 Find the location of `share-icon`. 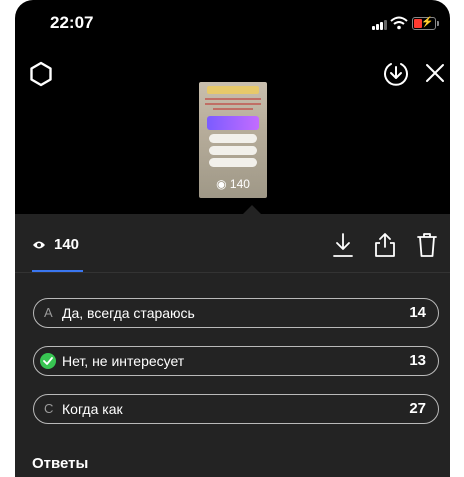

share-icon is located at coordinates (385, 245).